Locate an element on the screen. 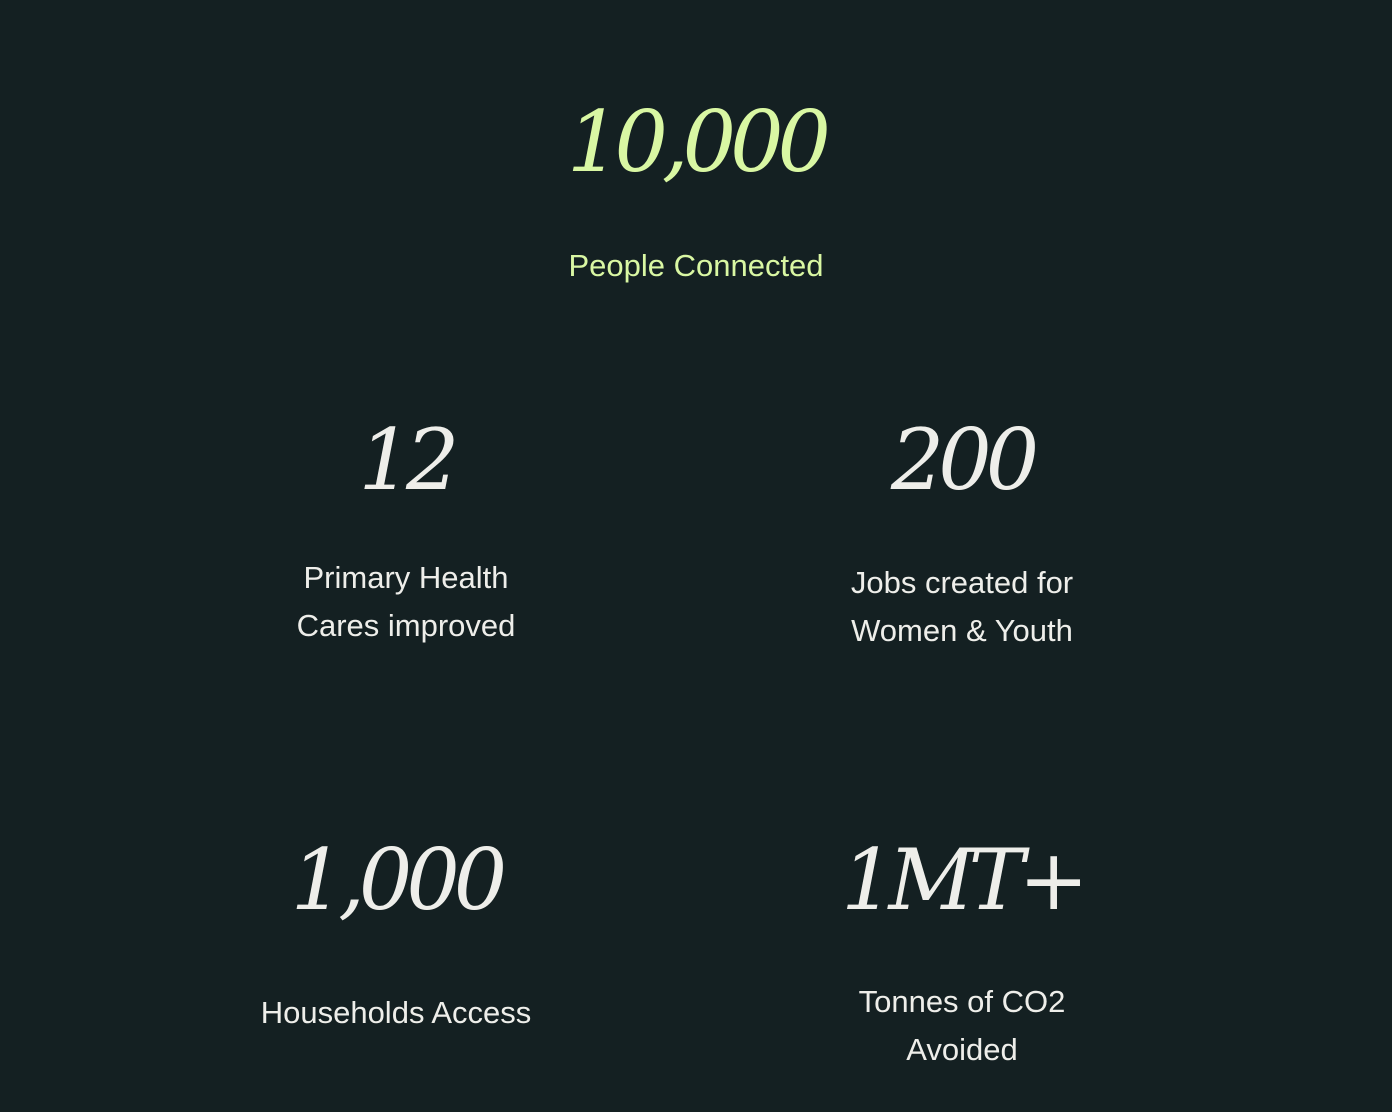 This screenshot has width=1392, height=1112. stat-label-line: Cares improved is located at coordinates (406, 625).